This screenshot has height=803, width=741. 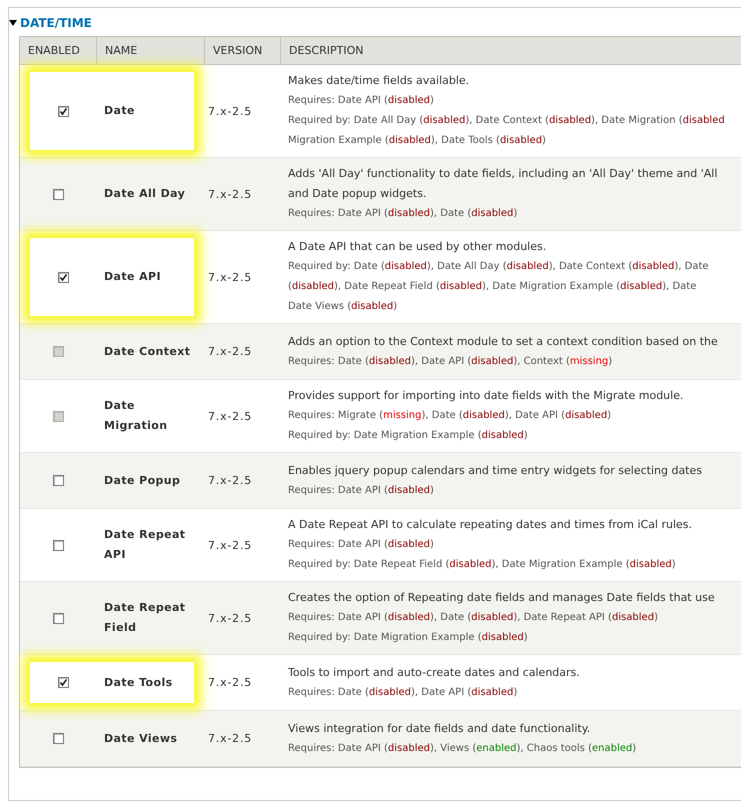 What do you see at coordinates (135, 416) in the screenshot?
I see `module-name: Date Migration` at bounding box center [135, 416].